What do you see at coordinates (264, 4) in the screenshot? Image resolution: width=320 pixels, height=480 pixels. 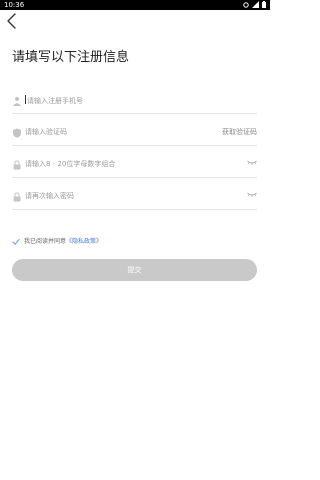 I see `battery-icon` at bounding box center [264, 4].